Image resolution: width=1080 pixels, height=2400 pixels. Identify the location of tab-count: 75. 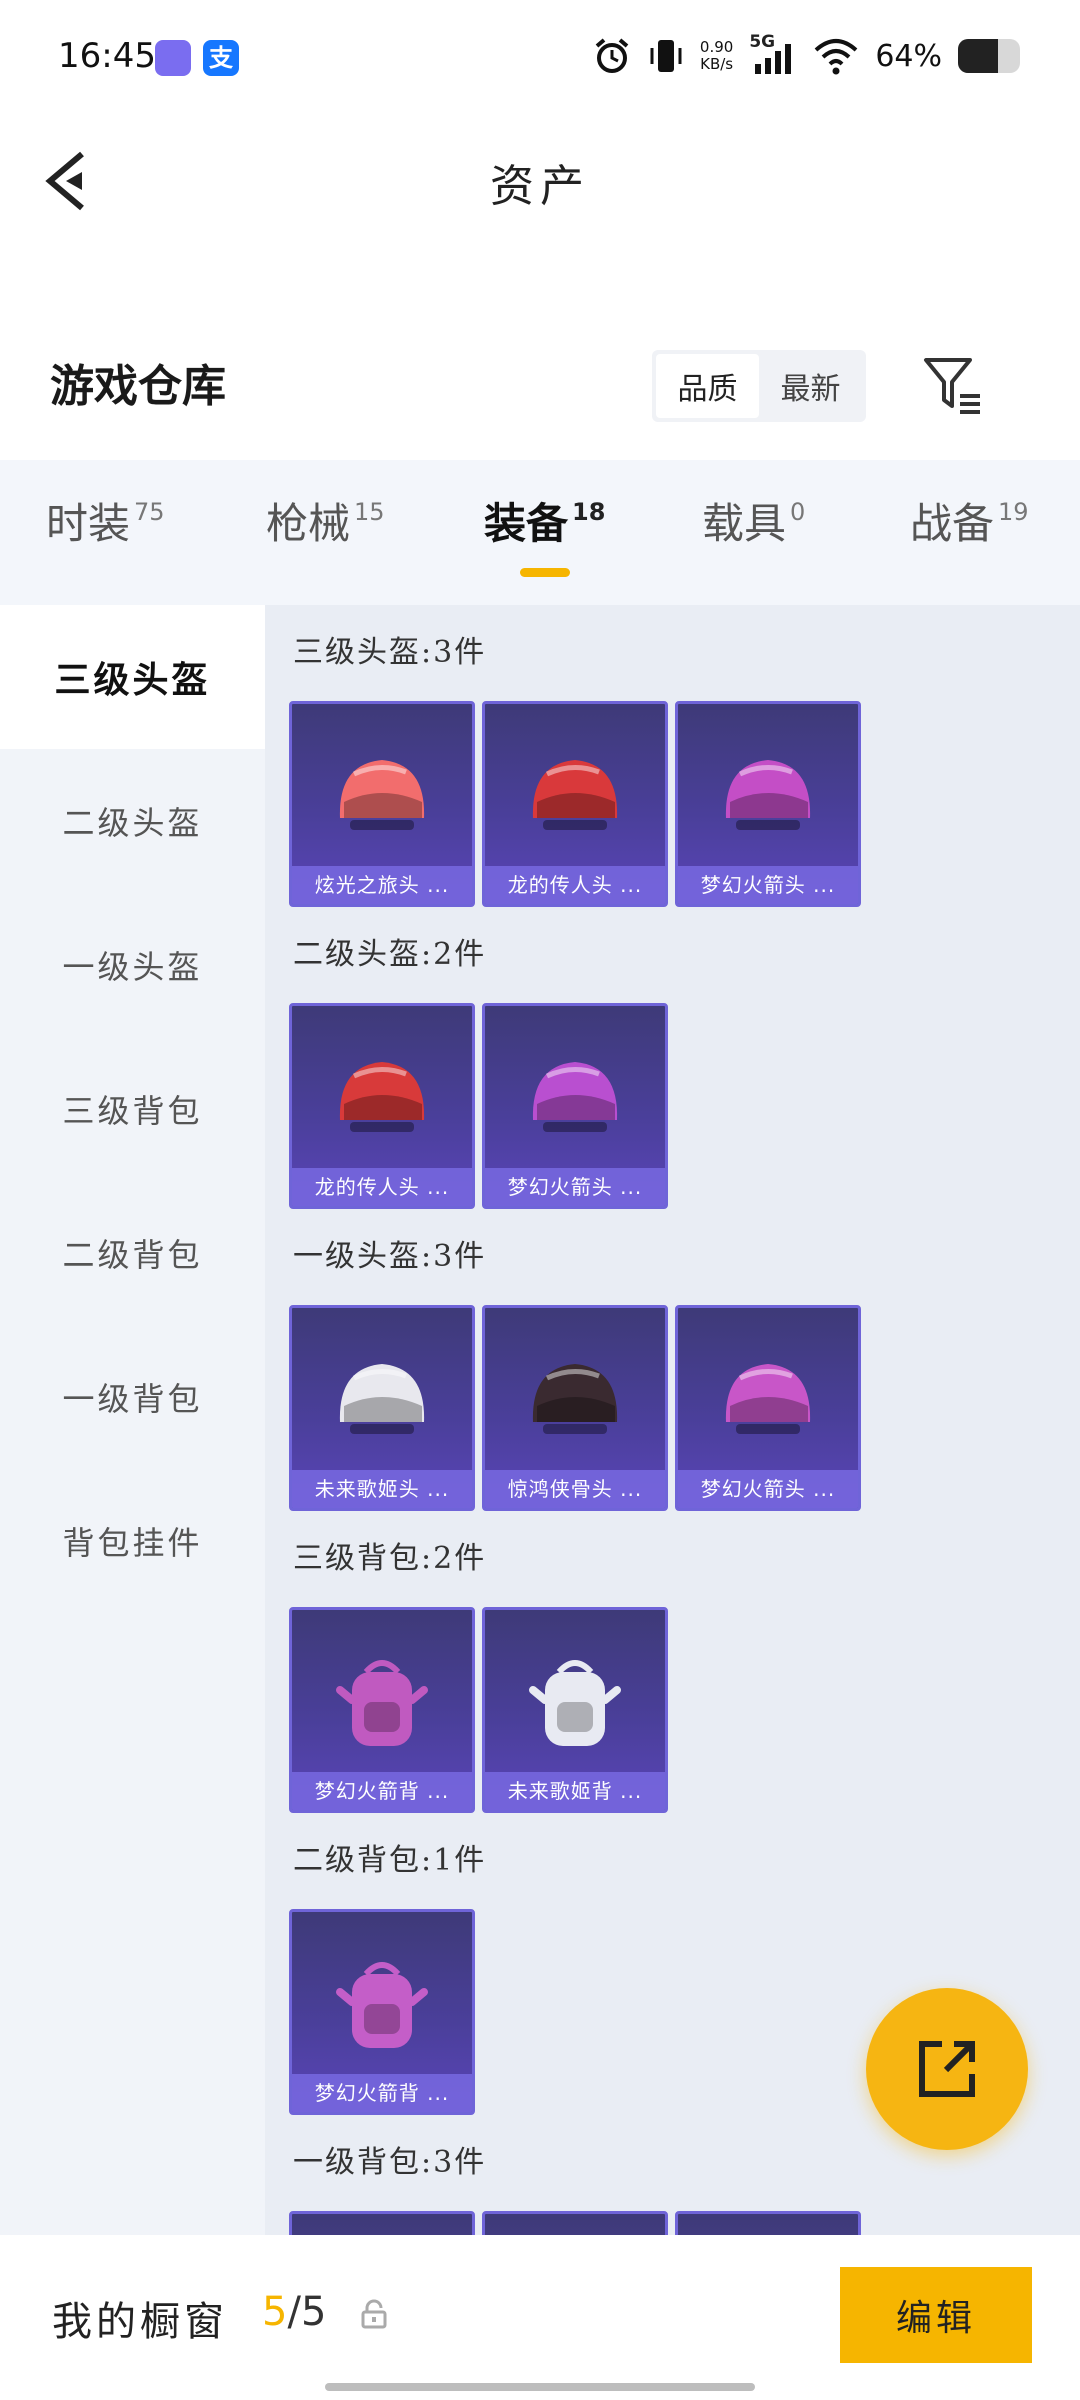
(149, 512).